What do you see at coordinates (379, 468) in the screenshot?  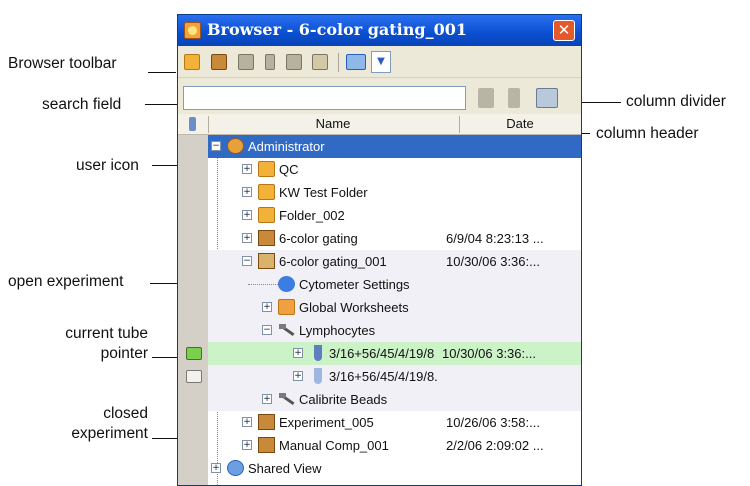 I see `tree-item-shared-view: + Shared View` at bounding box center [379, 468].